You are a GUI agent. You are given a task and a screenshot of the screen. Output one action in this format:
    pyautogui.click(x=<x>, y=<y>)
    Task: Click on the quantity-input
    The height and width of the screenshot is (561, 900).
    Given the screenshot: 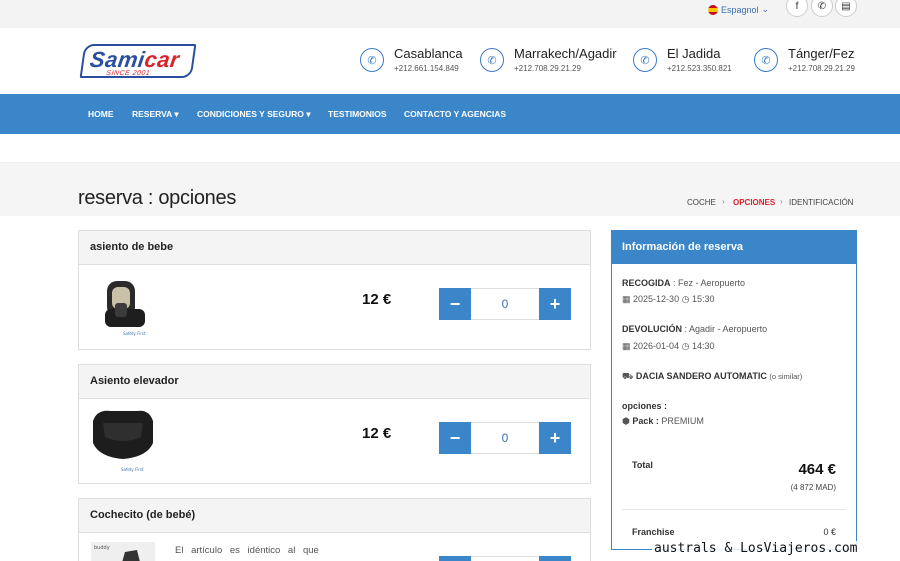 What is the action you would take?
    pyautogui.click(x=505, y=558)
    